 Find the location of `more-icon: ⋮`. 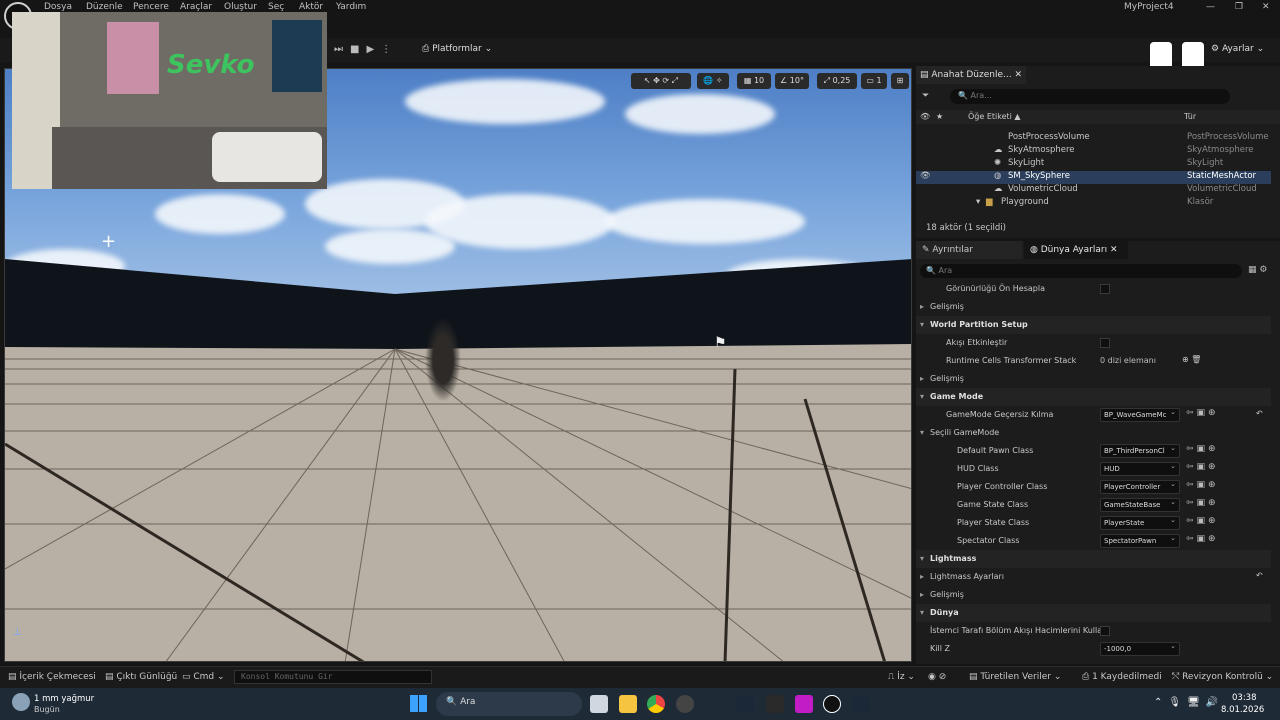

more-icon: ⋮ is located at coordinates (389, 49).